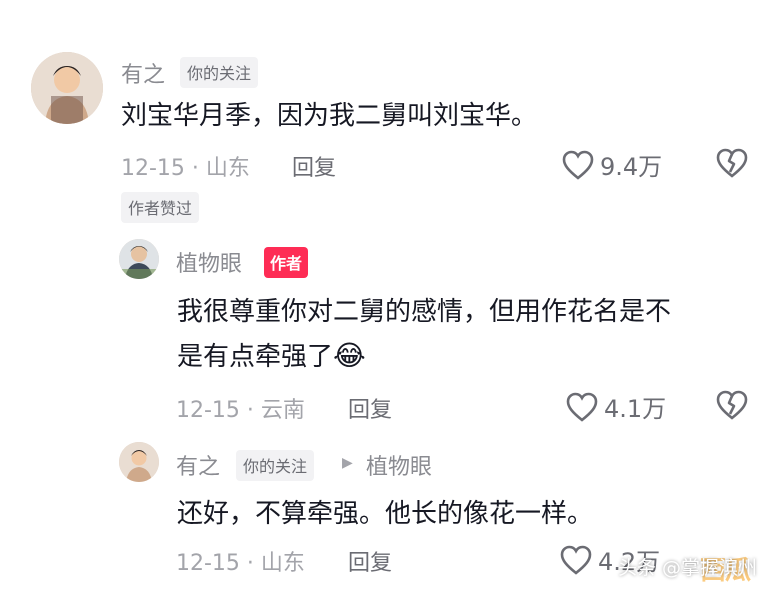 The width and height of the screenshot is (781, 592). What do you see at coordinates (240, 410) in the screenshot?
I see `comment-meta: 12-15 · 云南` at bounding box center [240, 410].